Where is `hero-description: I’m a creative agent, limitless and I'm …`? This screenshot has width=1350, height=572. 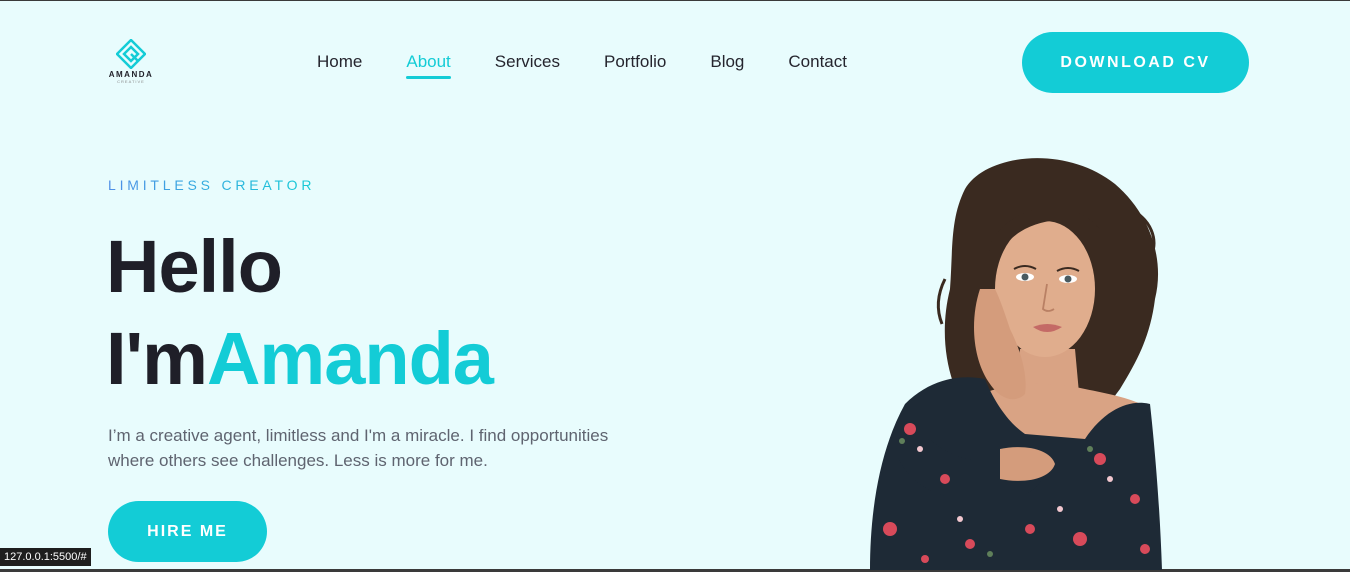 hero-description: I’m a creative agent, limitless and I'm … is located at coordinates (358, 448).